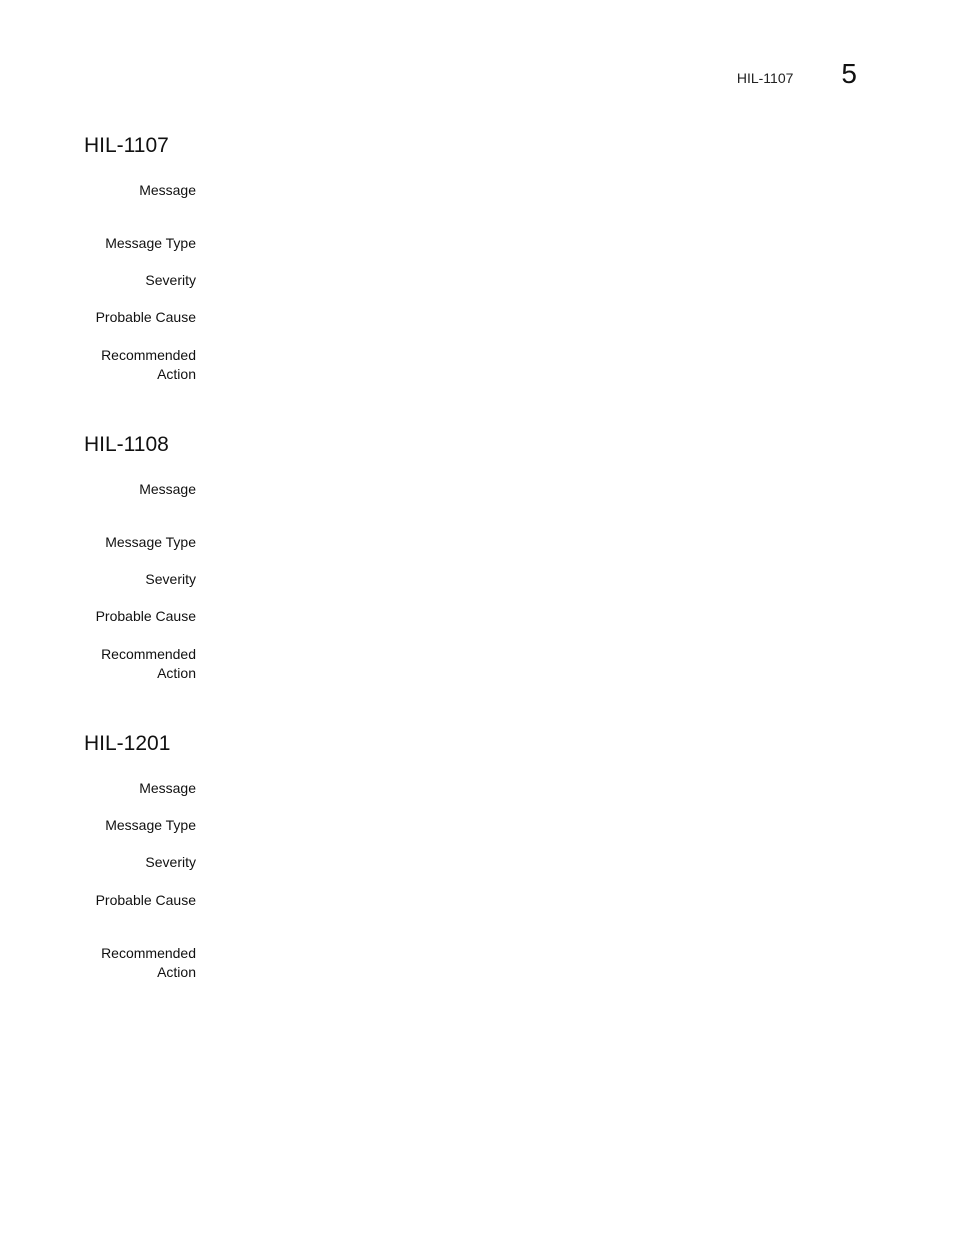 This screenshot has height=1235, width=954. Describe the element at coordinates (127, 743) in the screenshot. I see `section-title: HIL-1201` at that location.